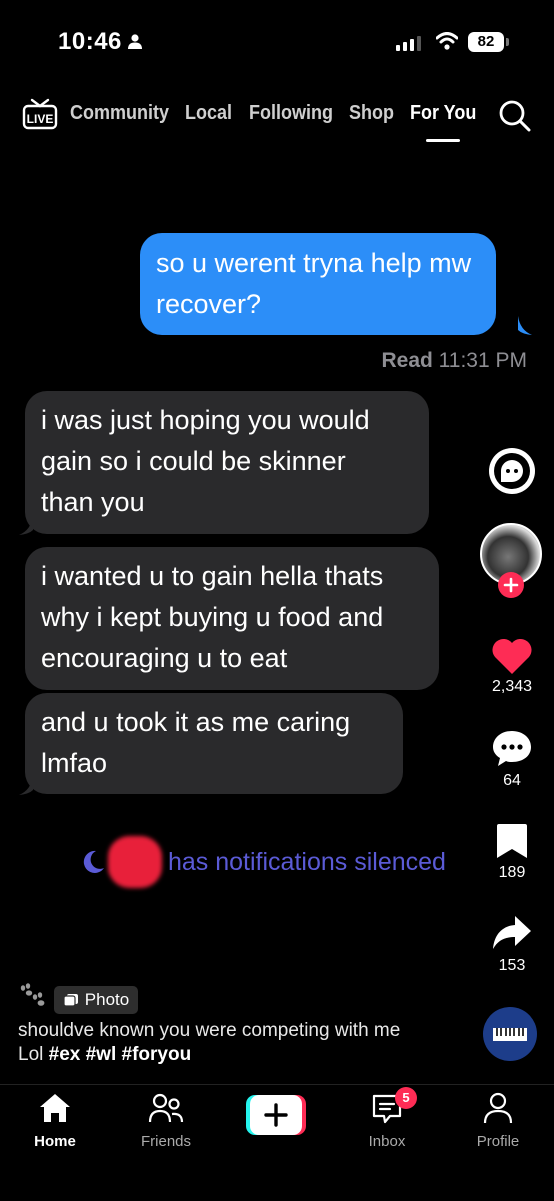  I want to click on tab-inbox-label: Inbox, so click(387, 1141).